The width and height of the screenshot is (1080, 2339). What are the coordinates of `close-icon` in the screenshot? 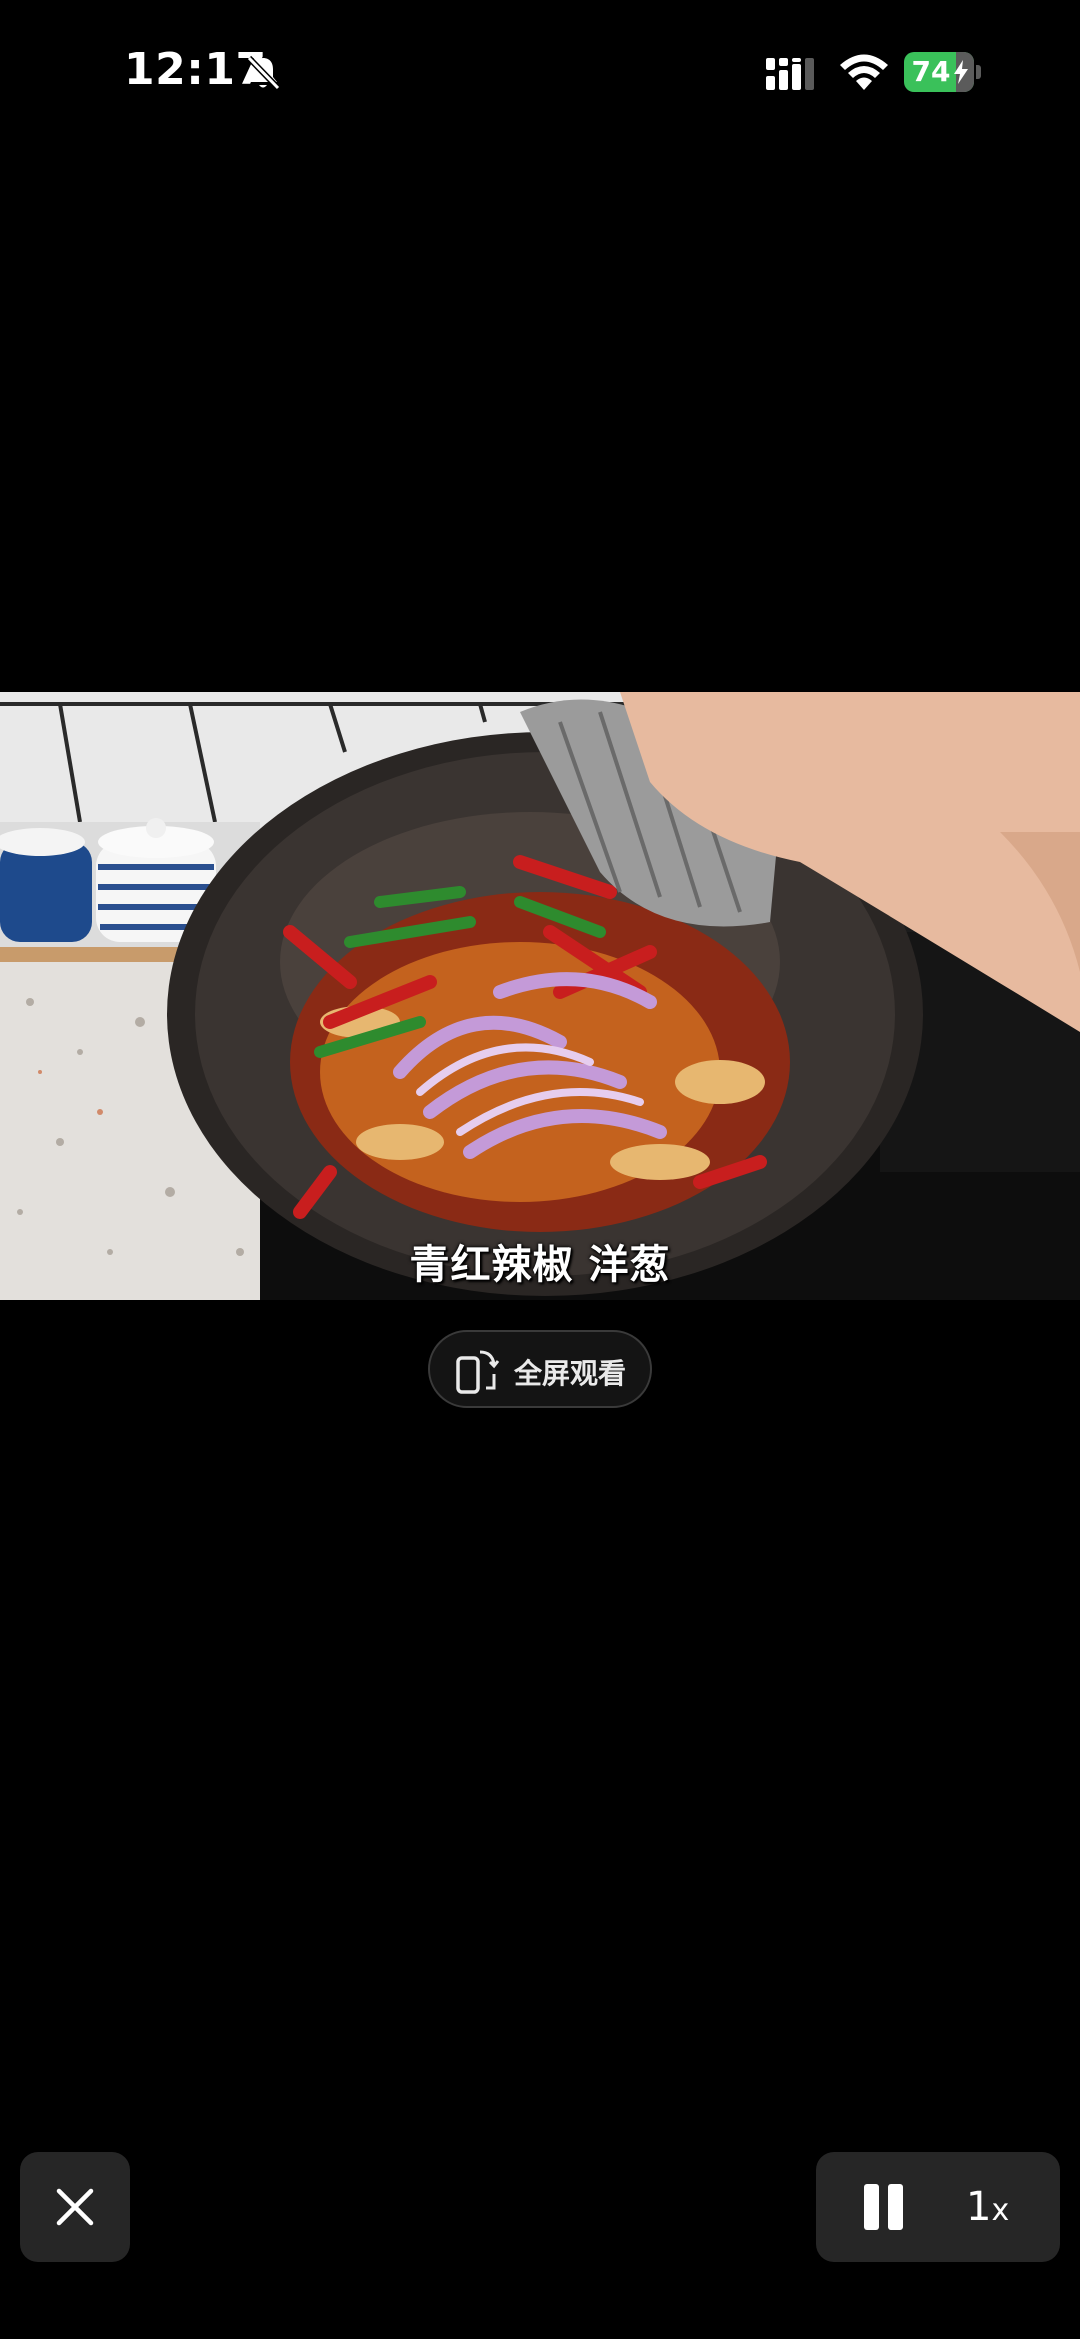 It's located at (75, 2207).